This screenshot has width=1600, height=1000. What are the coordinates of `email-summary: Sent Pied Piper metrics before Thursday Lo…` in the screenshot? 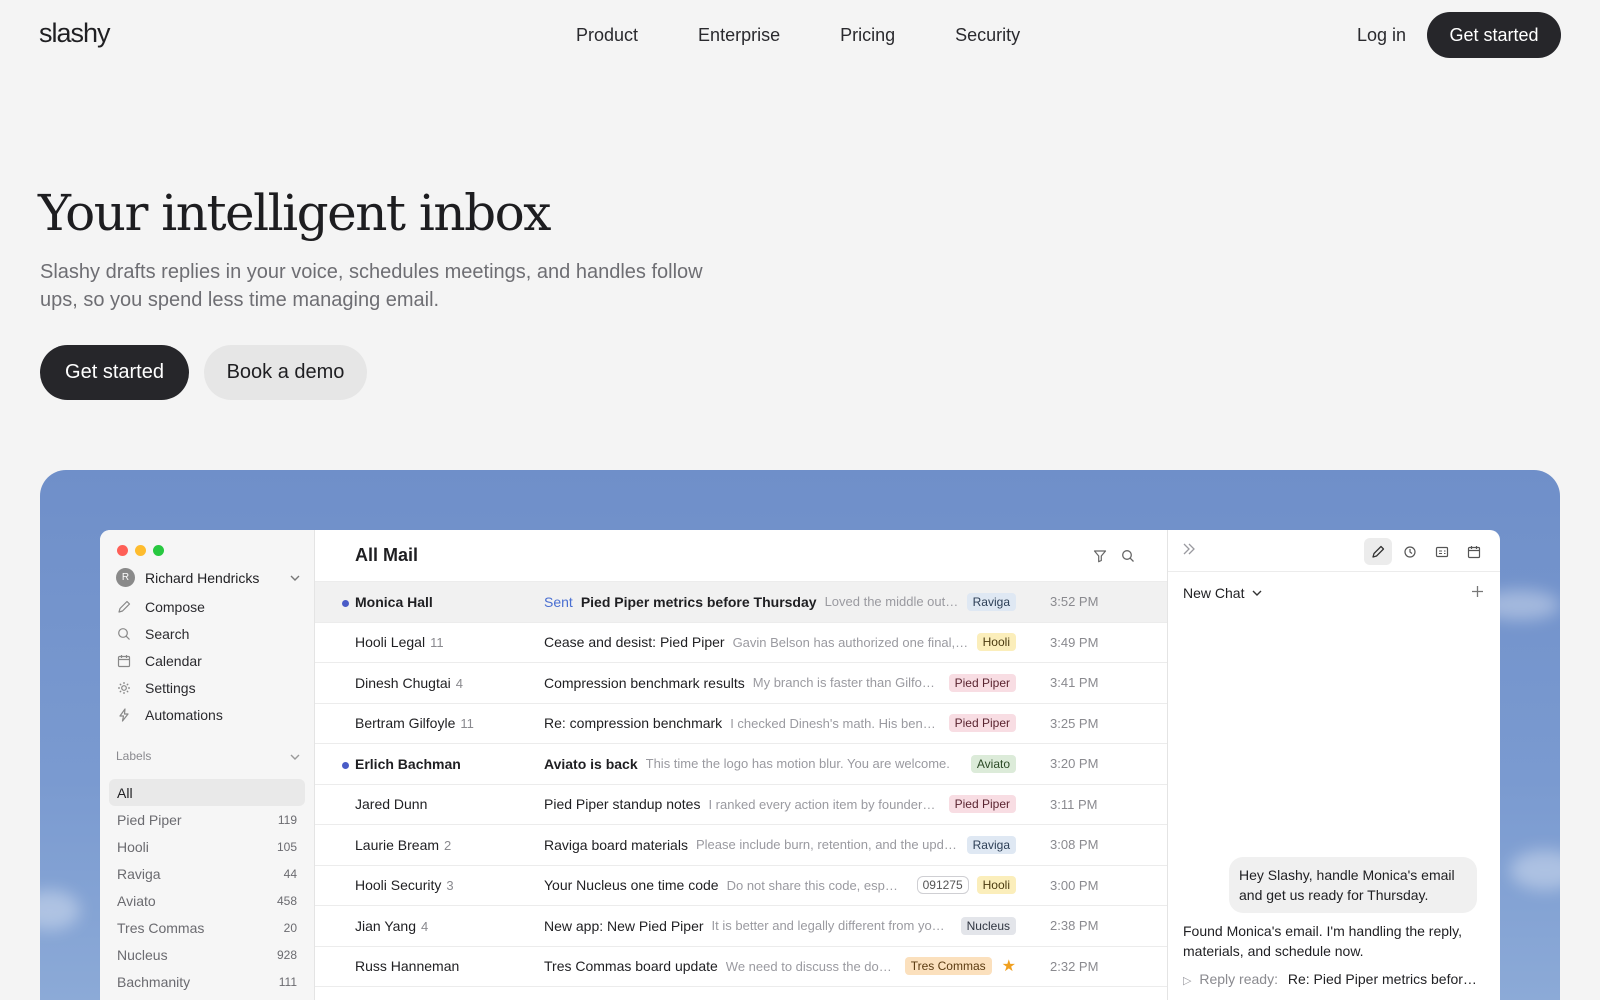 It's located at (780, 601).